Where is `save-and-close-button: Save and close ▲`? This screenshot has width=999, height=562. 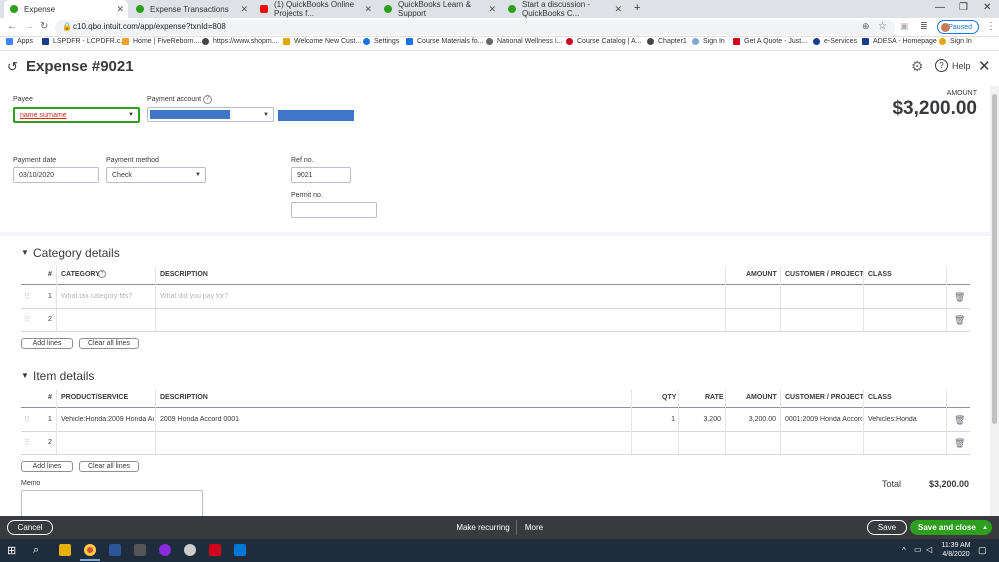 save-and-close-button: Save and close ▲ is located at coordinates (951, 527).